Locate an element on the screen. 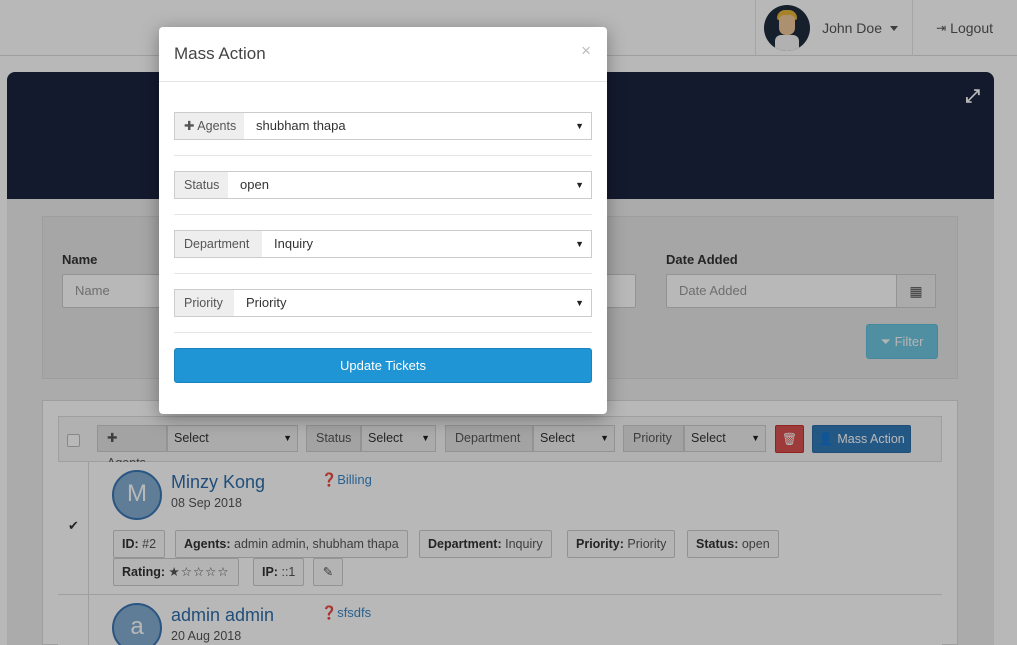  modal-agents-value: shubham thapa is located at coordinates (301, 125).